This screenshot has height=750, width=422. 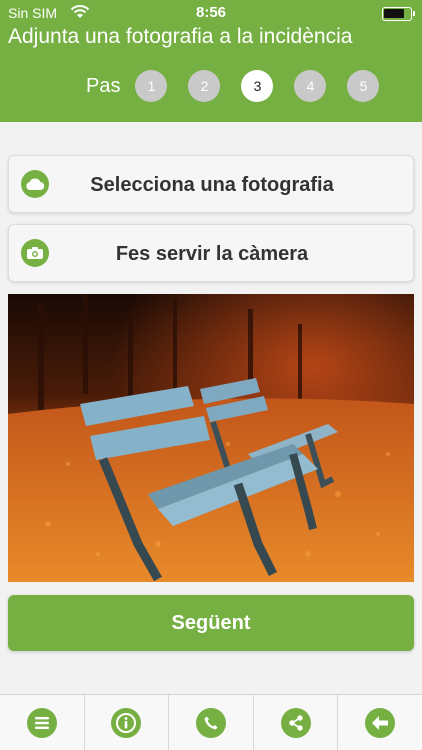 I want to click on steps-label: Pas, so click(x=103, y=85).